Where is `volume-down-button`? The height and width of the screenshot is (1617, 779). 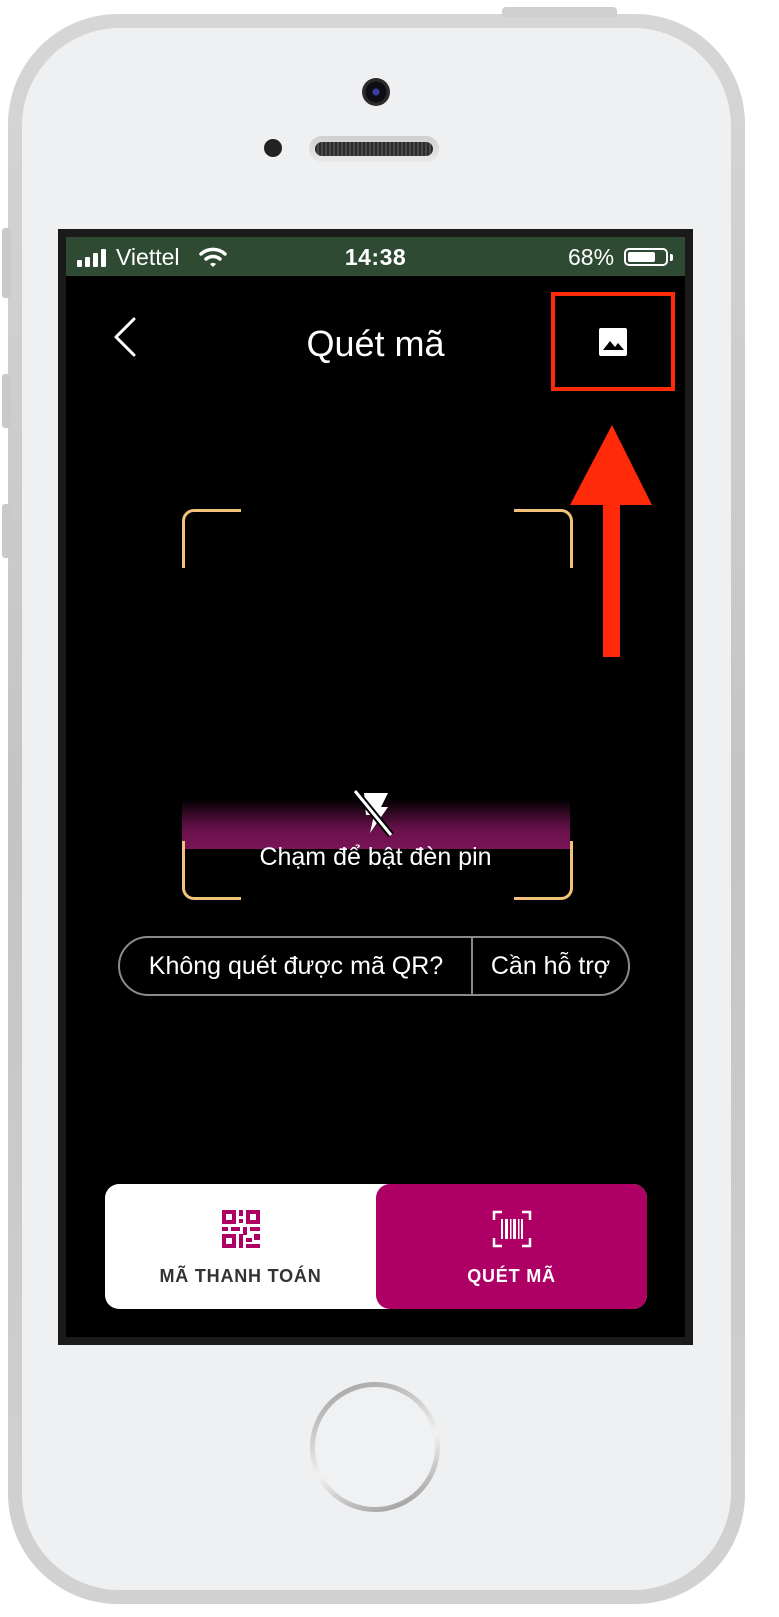 volume-down-button is located at coordinates (6, 531).